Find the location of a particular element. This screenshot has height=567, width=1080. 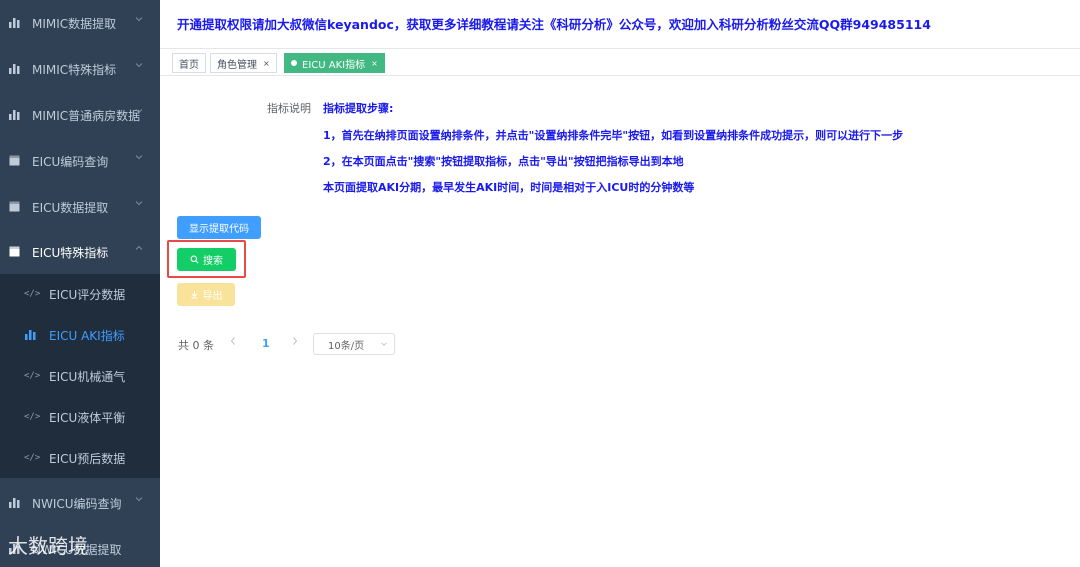

sidebar-item-mimic-data: MIMIC数据提取 is located at coordinates (80, 23).